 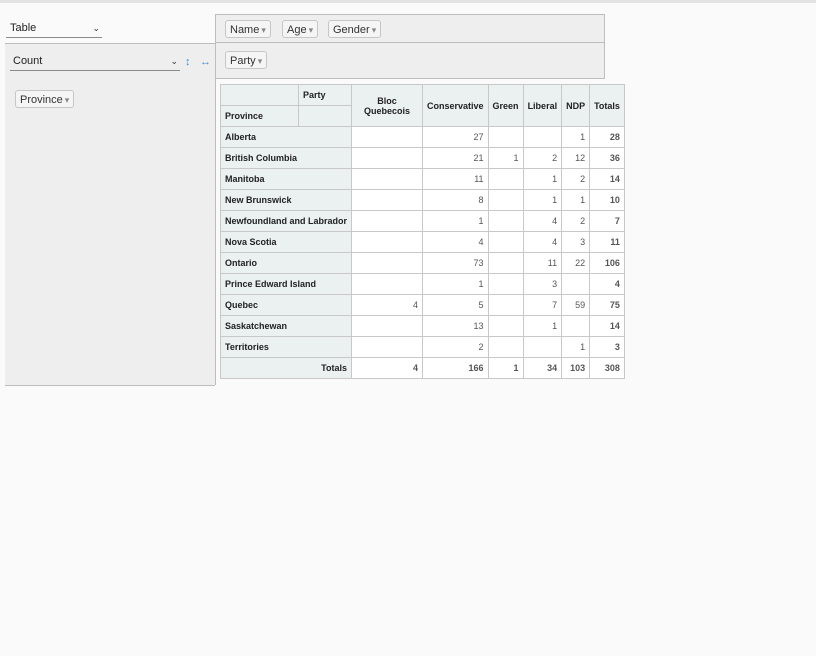 I want to click on vertical-divider, so click(x=215, y=214).